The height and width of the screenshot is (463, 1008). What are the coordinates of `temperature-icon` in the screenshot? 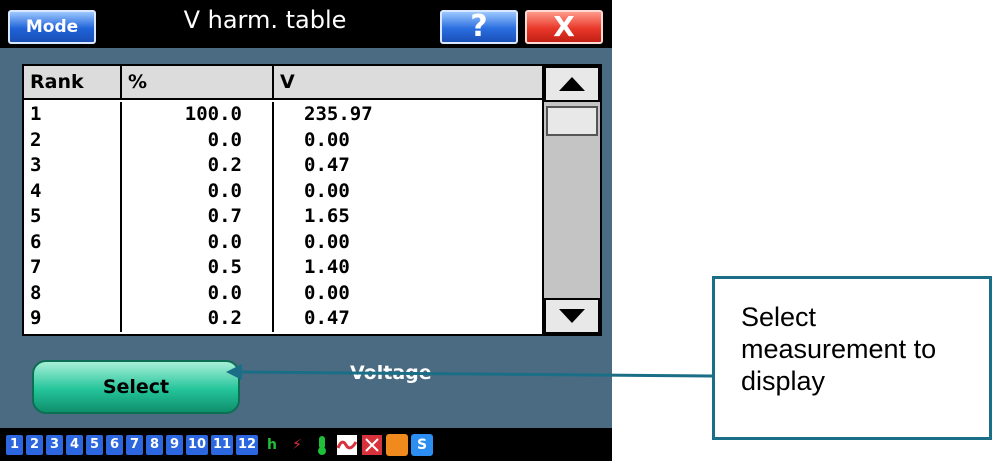 It's located at (322, 445).